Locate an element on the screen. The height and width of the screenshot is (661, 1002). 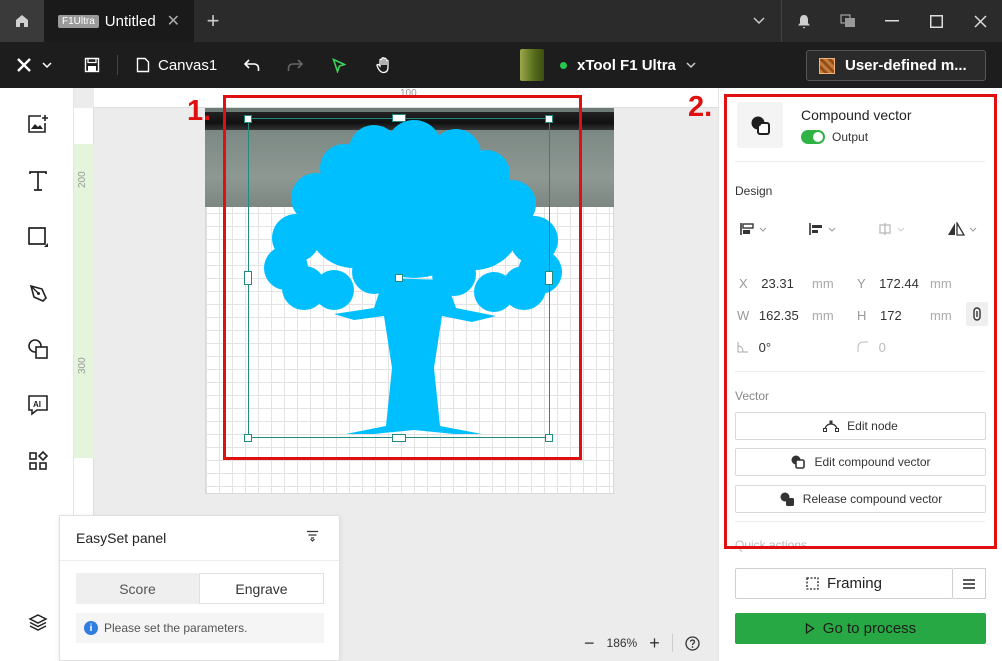
connection-status-dot is located at coordinates (563, 65).